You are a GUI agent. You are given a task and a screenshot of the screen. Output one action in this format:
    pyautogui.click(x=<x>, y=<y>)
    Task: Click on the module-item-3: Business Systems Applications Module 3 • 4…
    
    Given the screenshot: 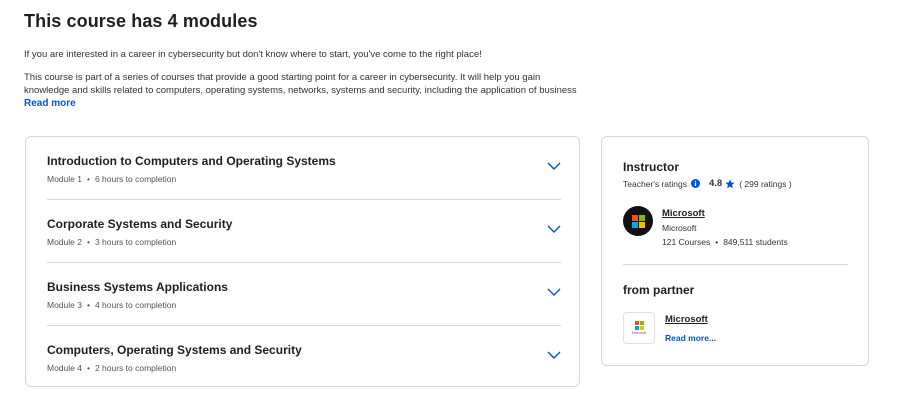 What is the action you would take?
    pyautogui.click(x=304, y=294)
    